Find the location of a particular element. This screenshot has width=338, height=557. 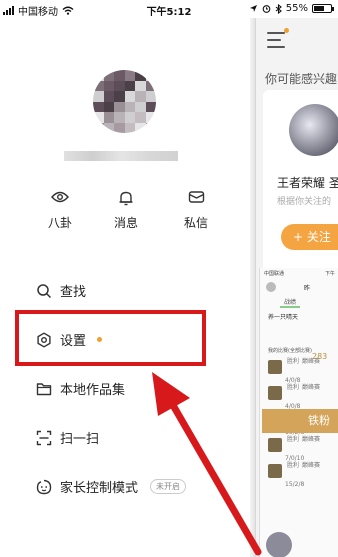

pointer-arrow is located at coordinates (207, 464).